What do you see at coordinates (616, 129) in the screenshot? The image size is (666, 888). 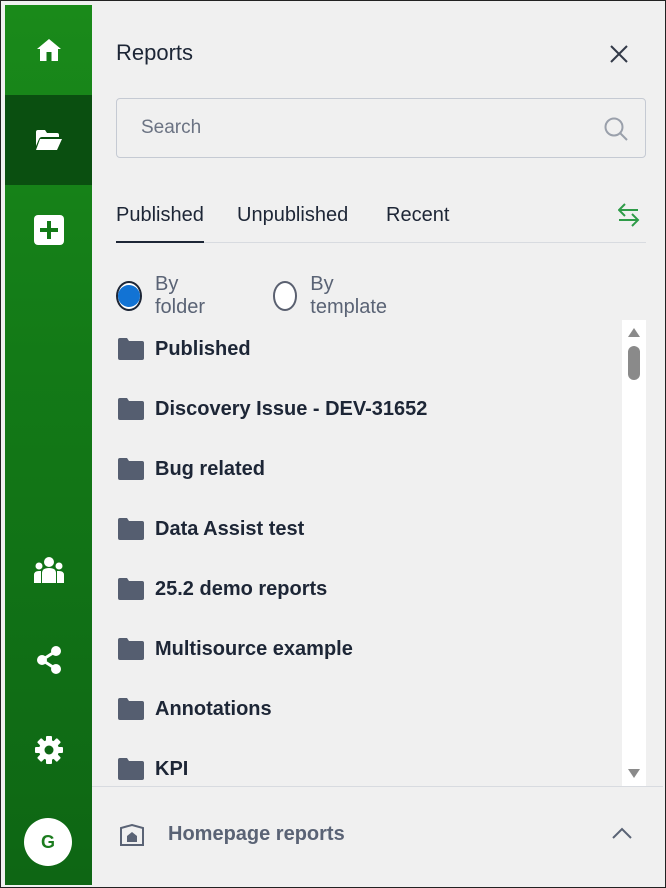 I see `search-icon` at bounding box center [616, 129].